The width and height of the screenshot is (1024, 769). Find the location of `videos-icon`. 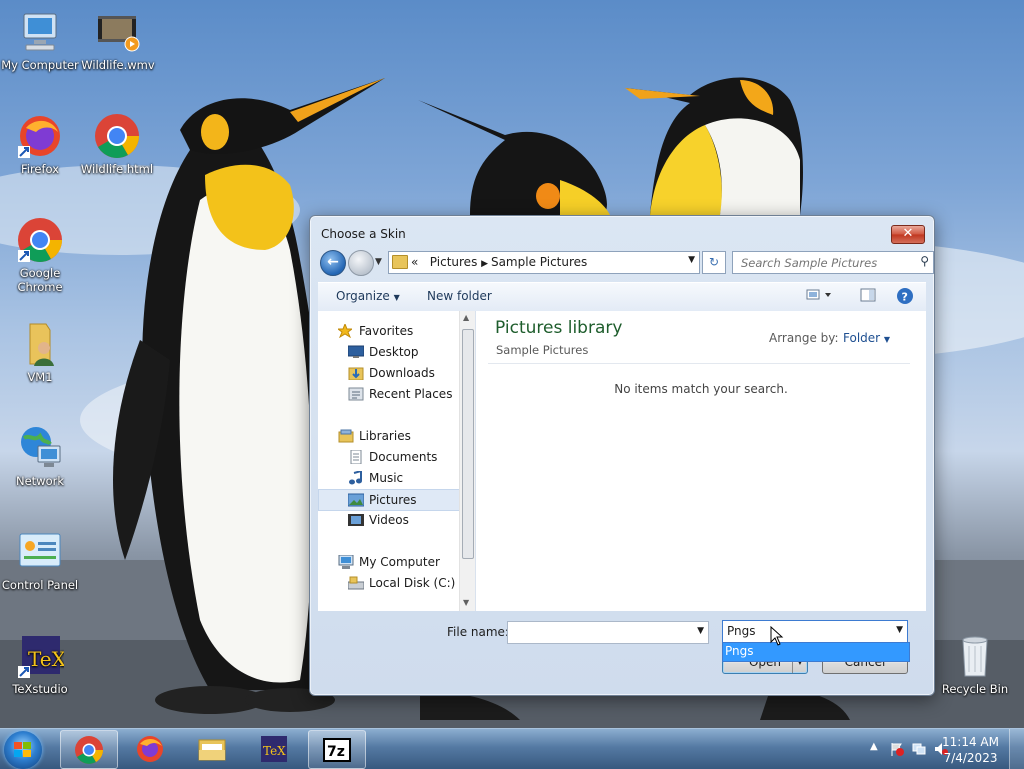

videos-icon is located at coordinates (356, 519).